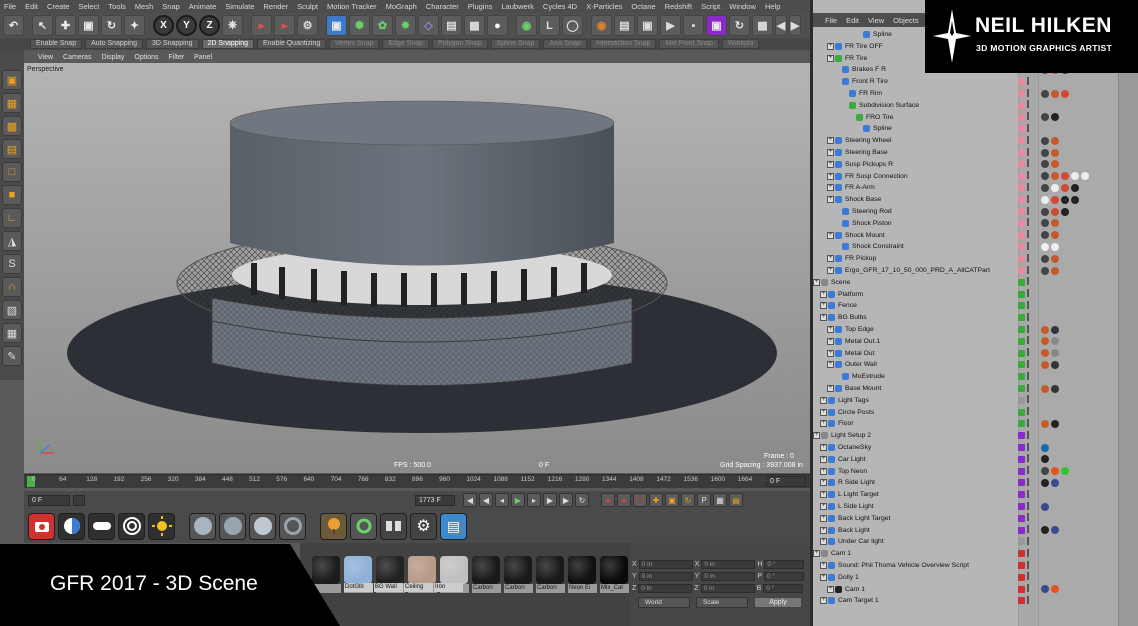  Describe the element at coordinates (965, 578) in the screenshot. I see `object-row: + Dolly 1` at that location.